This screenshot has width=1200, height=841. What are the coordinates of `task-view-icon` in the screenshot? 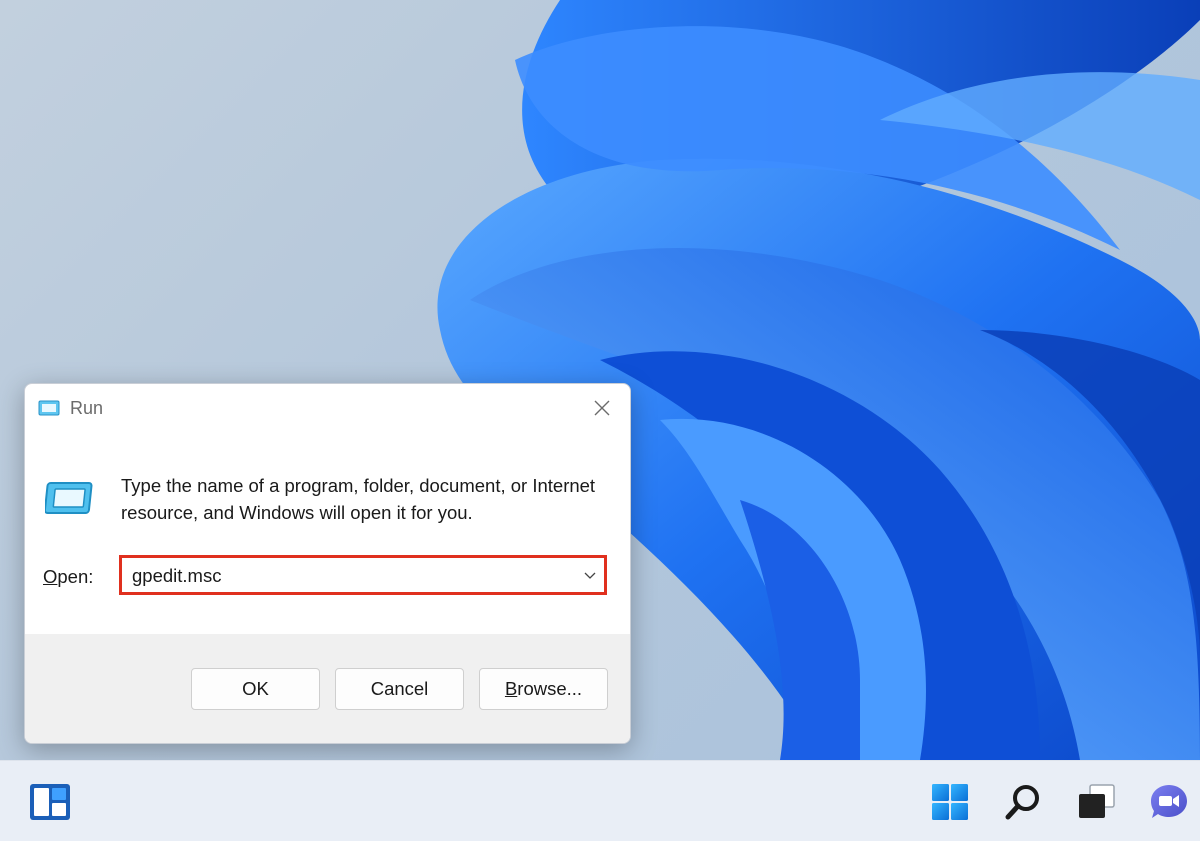 It's located at (1097, 801).